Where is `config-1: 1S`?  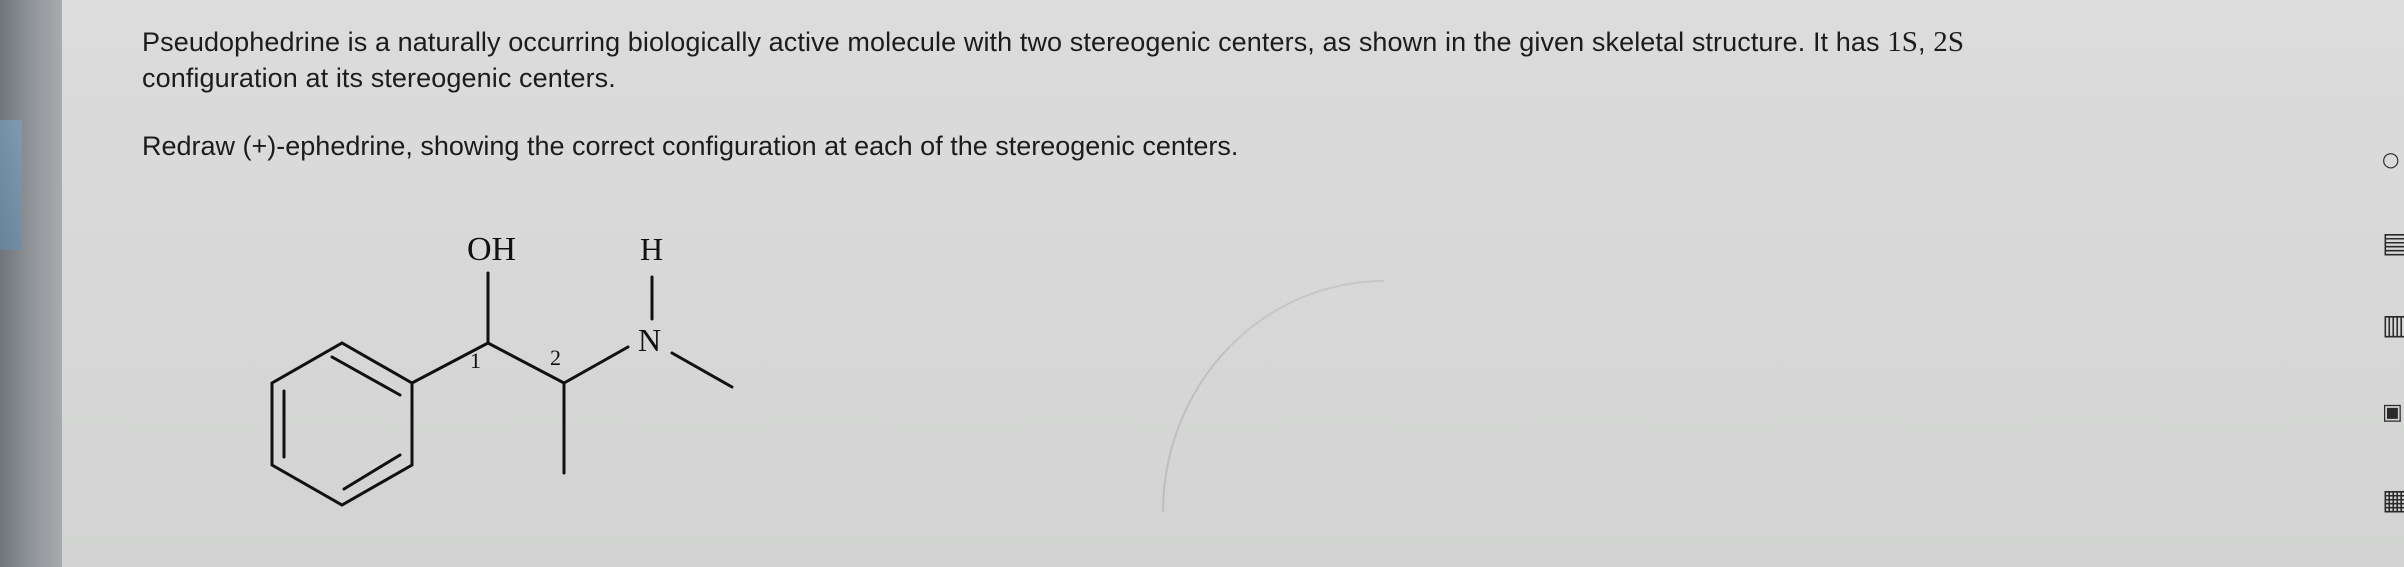 config-1: 1S is located at coordinates (1903, 42).